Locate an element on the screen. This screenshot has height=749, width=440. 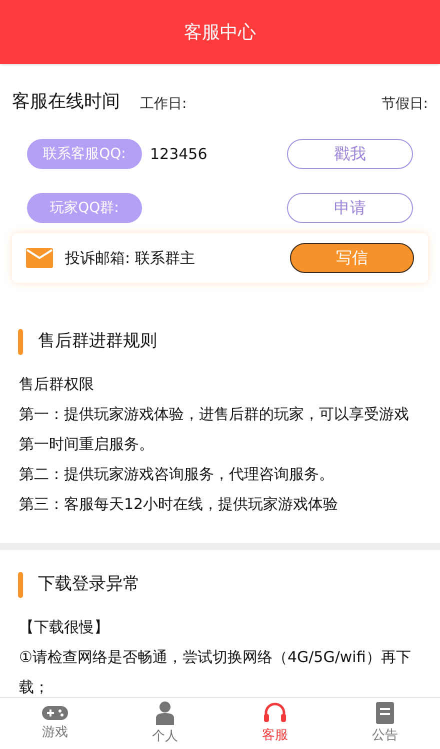
section-title: 售后群进群规则 is located at coordinates (97, 342).